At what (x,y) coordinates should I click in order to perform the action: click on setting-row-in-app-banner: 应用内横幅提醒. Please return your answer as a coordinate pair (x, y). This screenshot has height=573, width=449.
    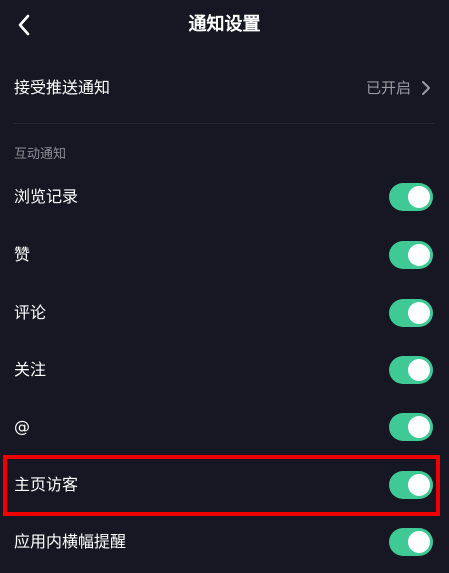
    Looking at the image, I should click on (224, 542).